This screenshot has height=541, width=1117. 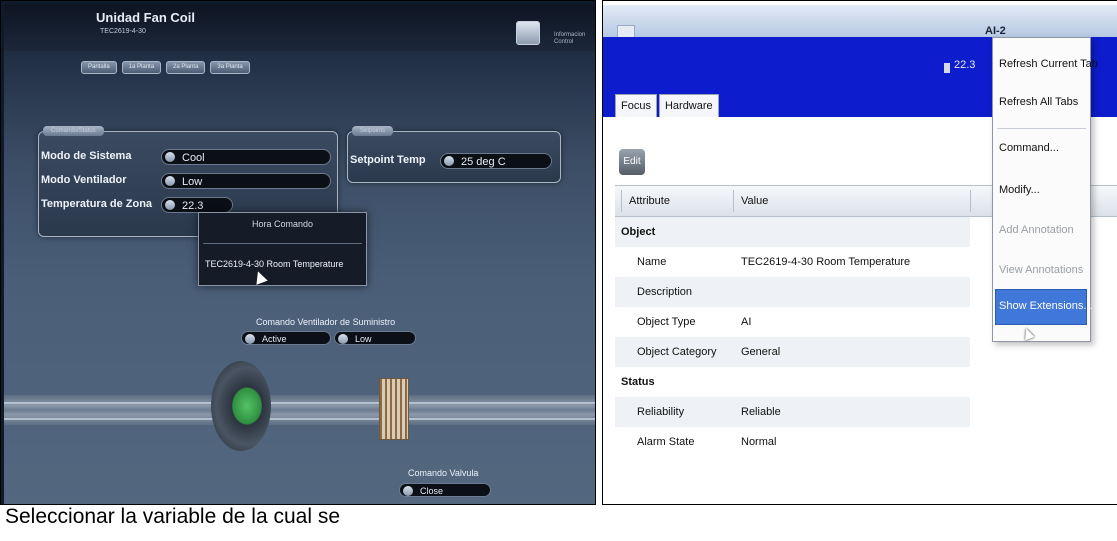 I want to click on row-value: AI, so click(x=746, y=322).